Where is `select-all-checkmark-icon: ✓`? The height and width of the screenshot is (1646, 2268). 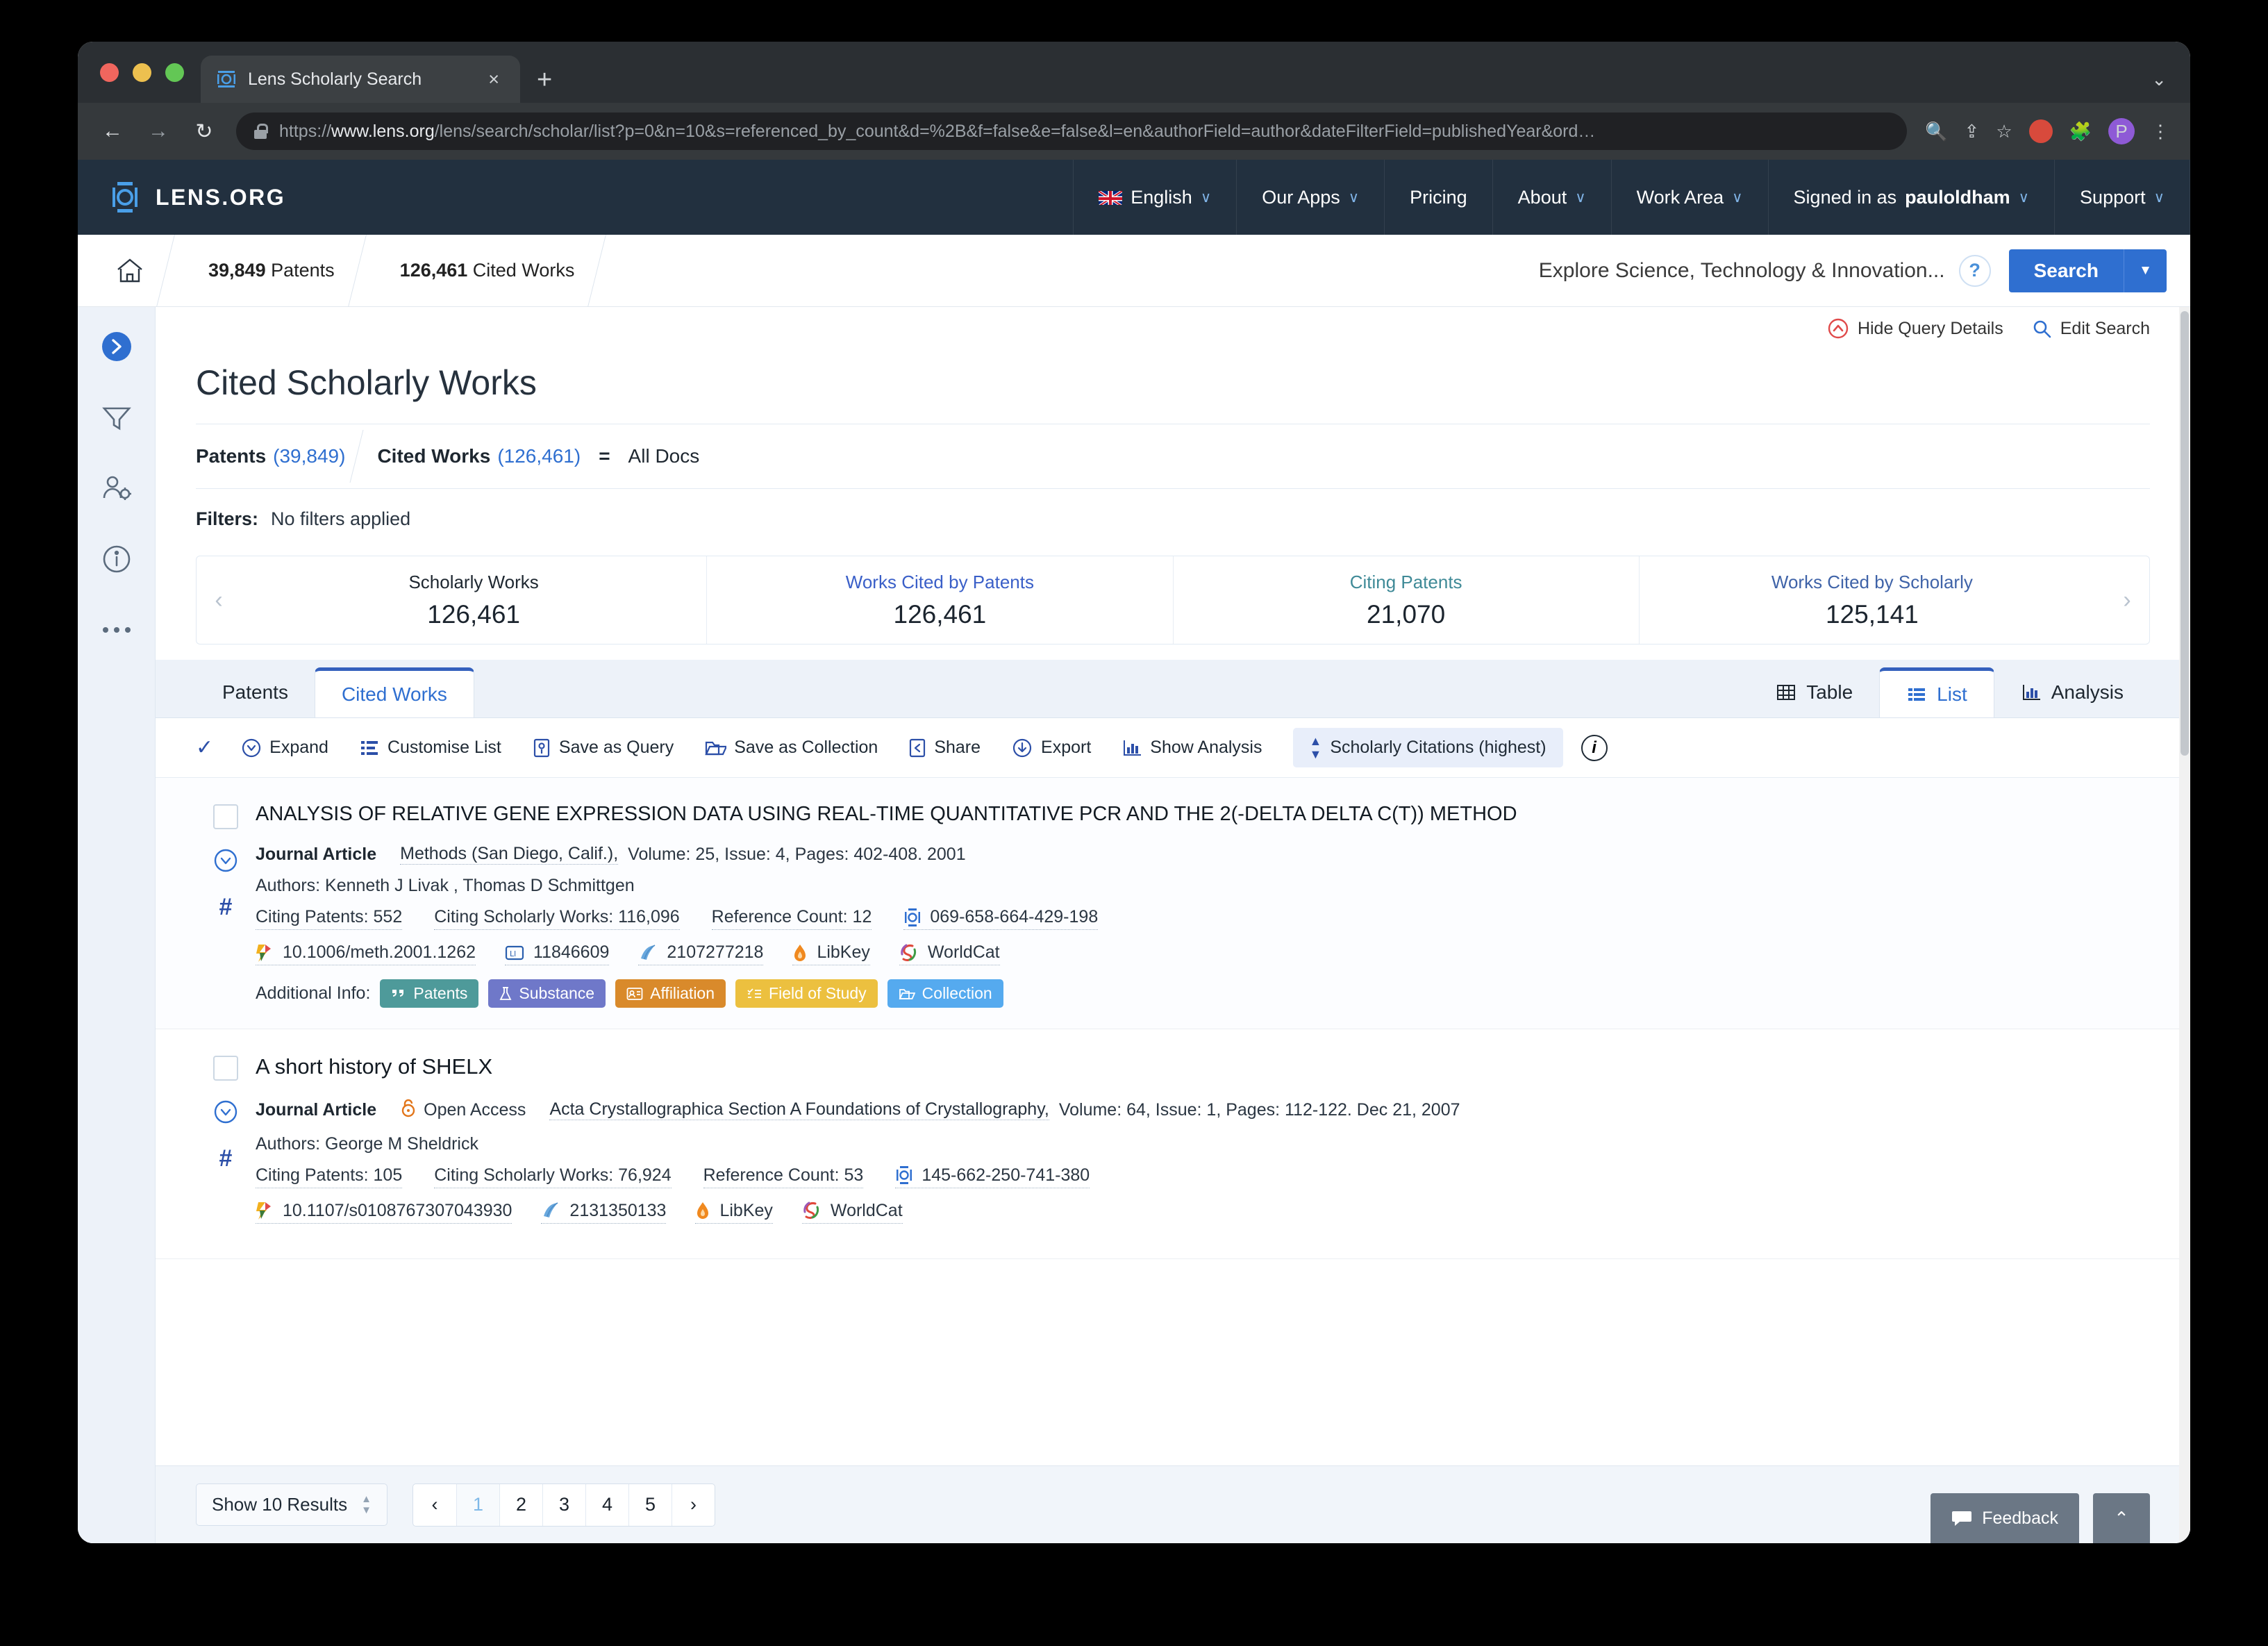 select-all-checkmark-icon: ✓ is located at coordinates (204, 747).